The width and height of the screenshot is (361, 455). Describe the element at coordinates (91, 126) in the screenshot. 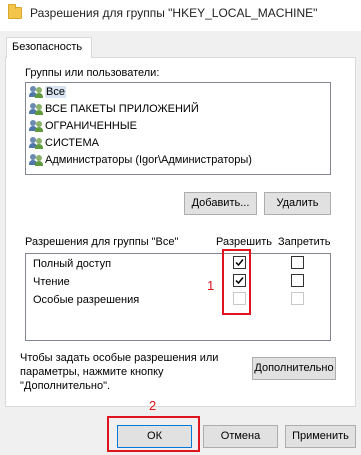

I see `list-item-label: ОГРАНИЧЕННЫЕ` at that location.